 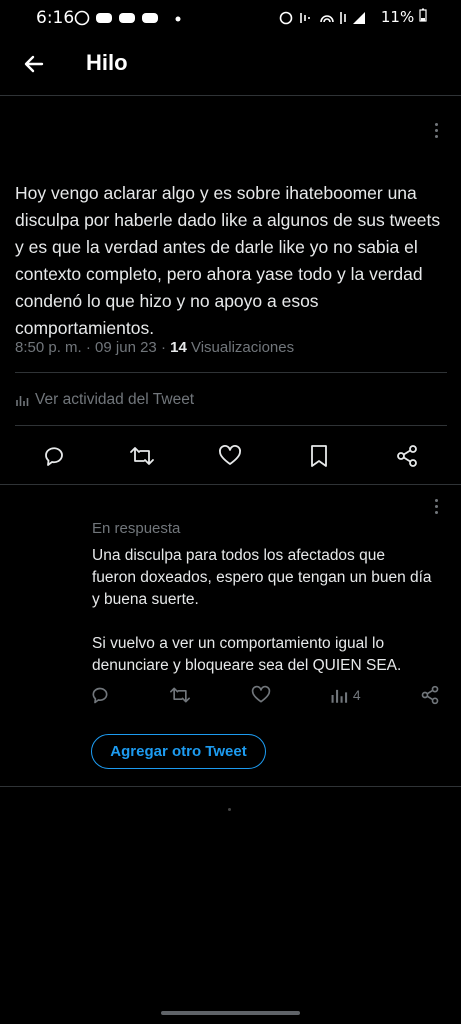 What do you see at coordinates (397, 17) in the screenshot?
I see `battery-text: 11%` at bounding box center [397, 17].